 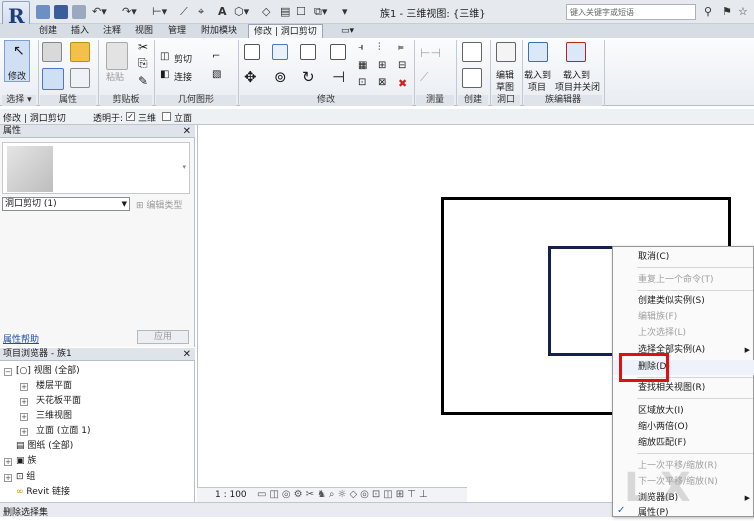 What do you see at coordinates (159, 204) in the screenshot?
I see `edit-type-button: ⊞ 编辑类型` at bounding box center [159, 204].